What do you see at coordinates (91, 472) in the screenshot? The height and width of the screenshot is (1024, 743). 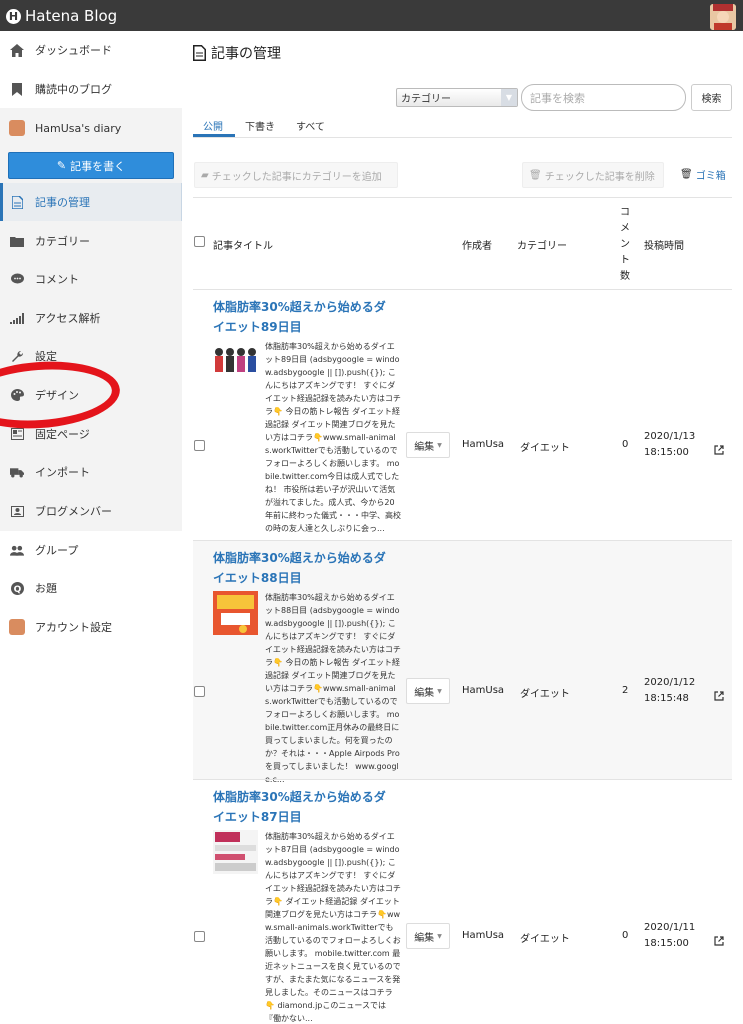 I see `sidebar-item-import: インポート` at bounding box center [91, 472].